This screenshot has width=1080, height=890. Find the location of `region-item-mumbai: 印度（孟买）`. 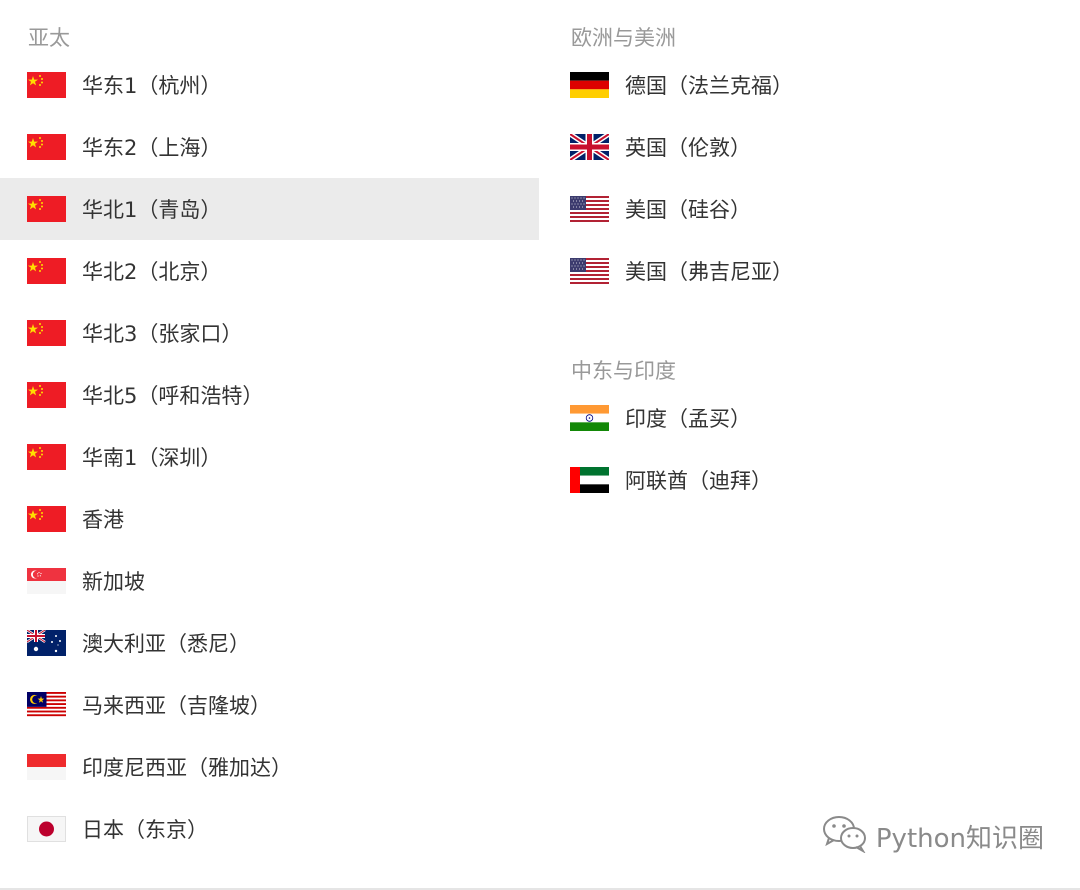

region-item-mumbai: 印度（孟买） is located at coordinates (811, 418).